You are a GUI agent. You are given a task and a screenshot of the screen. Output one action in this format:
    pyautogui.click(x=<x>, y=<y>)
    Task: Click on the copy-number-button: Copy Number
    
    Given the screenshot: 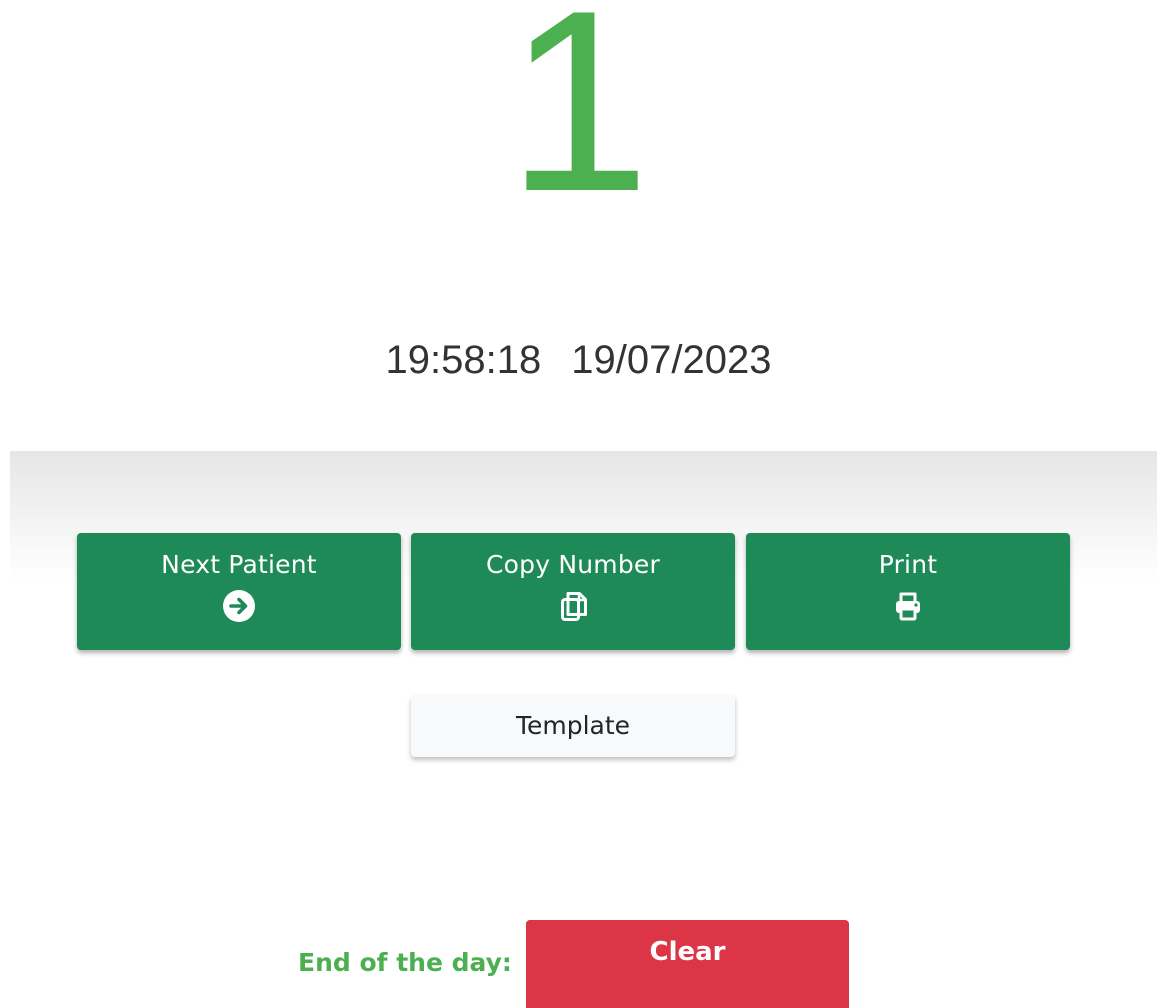 What is the action you would take?
    pyautogui.click(x=573, y=591)
    